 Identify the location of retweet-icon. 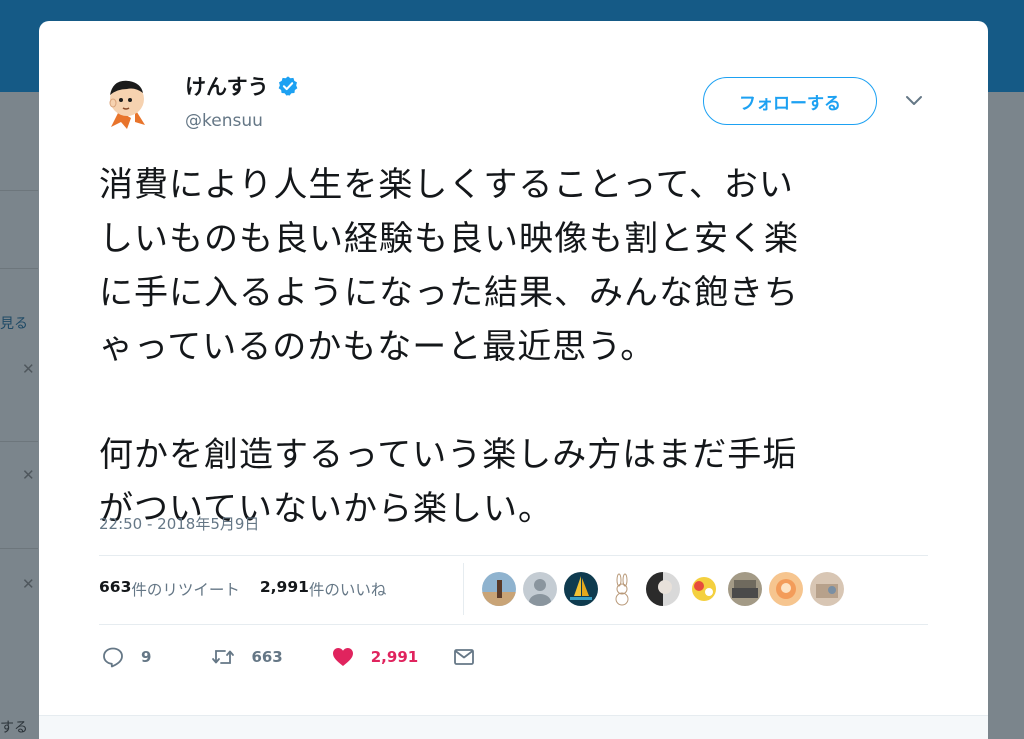
(223, 657).